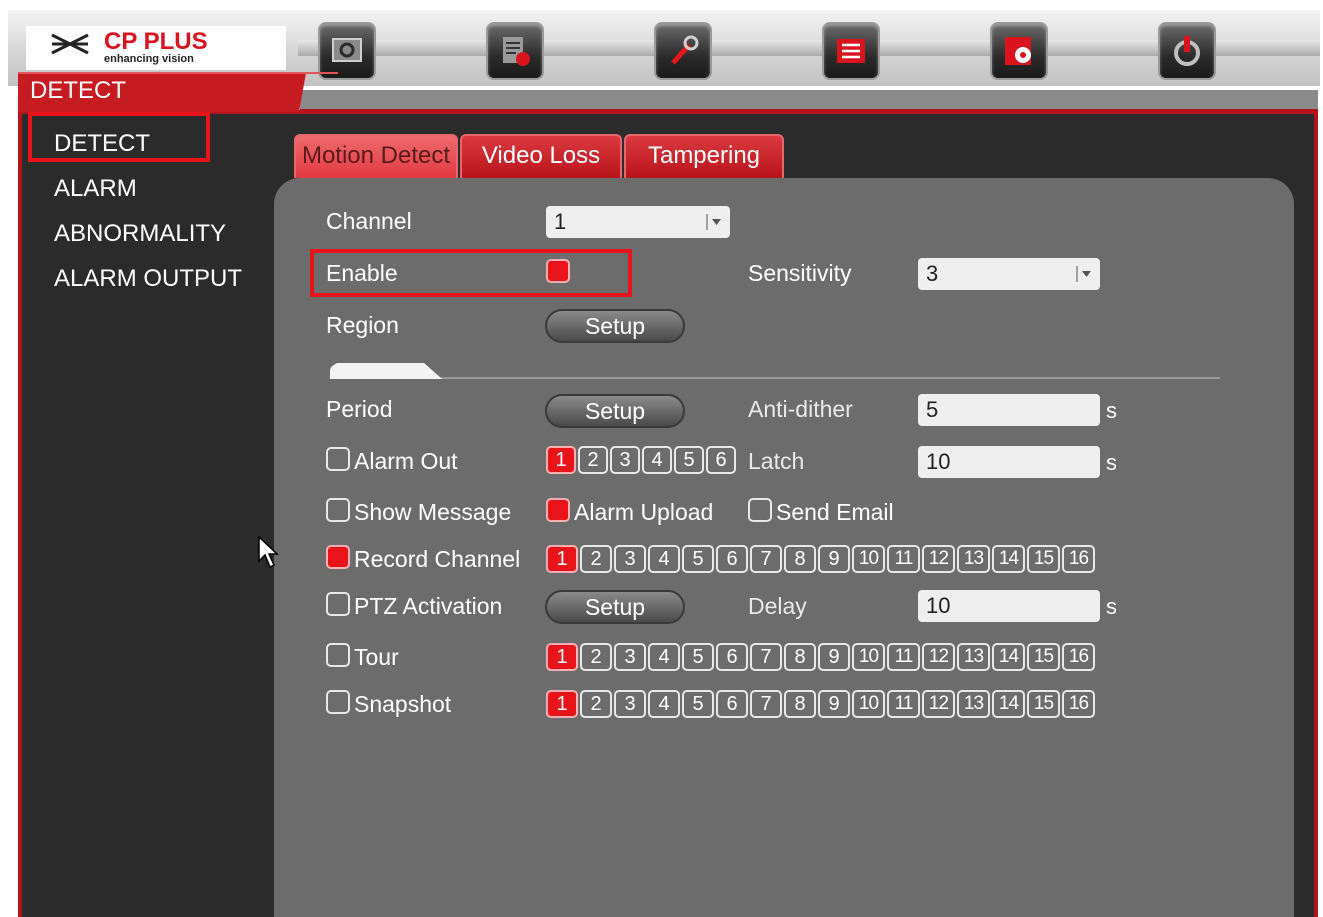 The width and height of the screenshot is (1323, 917). What do you see at coordinates (1078, 559) in the screenshot?
I see `record-channel-16: 16` at bounding box center [1078, 559].